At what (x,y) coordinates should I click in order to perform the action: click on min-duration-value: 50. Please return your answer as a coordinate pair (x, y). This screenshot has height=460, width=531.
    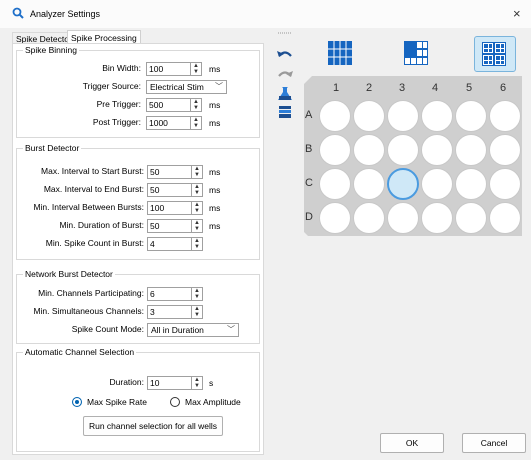
    Looking at the image, I should click on (155, 226).